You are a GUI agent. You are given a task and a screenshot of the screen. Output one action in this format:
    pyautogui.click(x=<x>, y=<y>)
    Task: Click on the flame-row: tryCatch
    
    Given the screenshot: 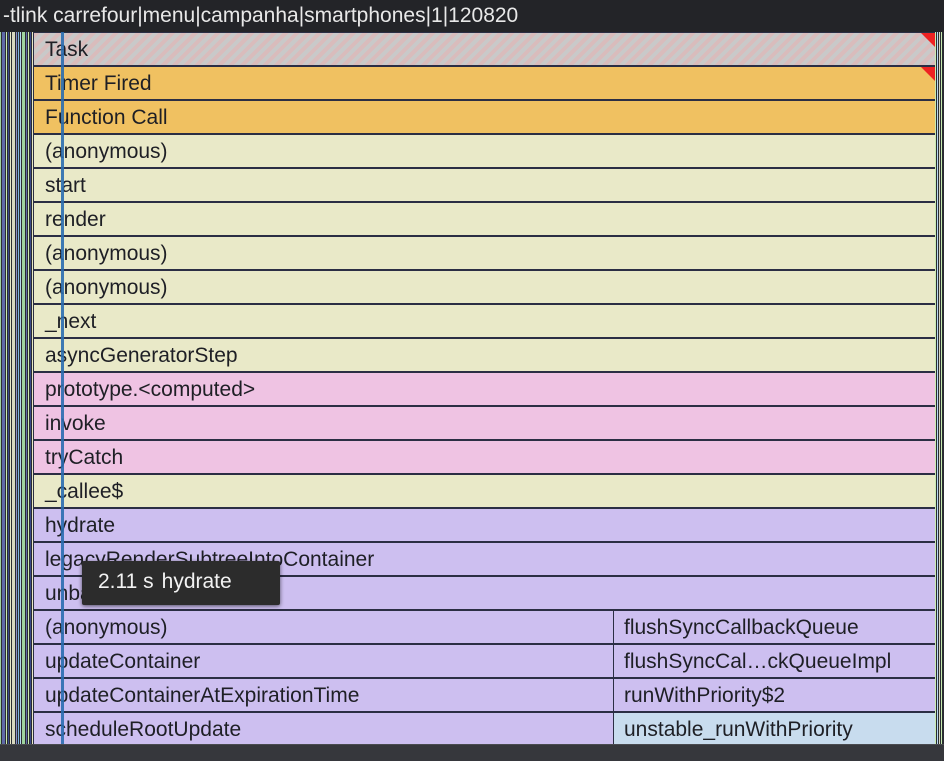 What is the action you would take?
    pyautogui.click(x=484, y=457)
    